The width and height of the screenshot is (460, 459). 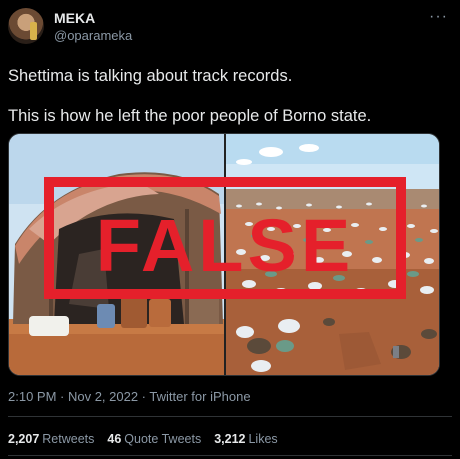 I want to click on tweet-header: MEKA @oparameka ···, so click(x=230, y=28).